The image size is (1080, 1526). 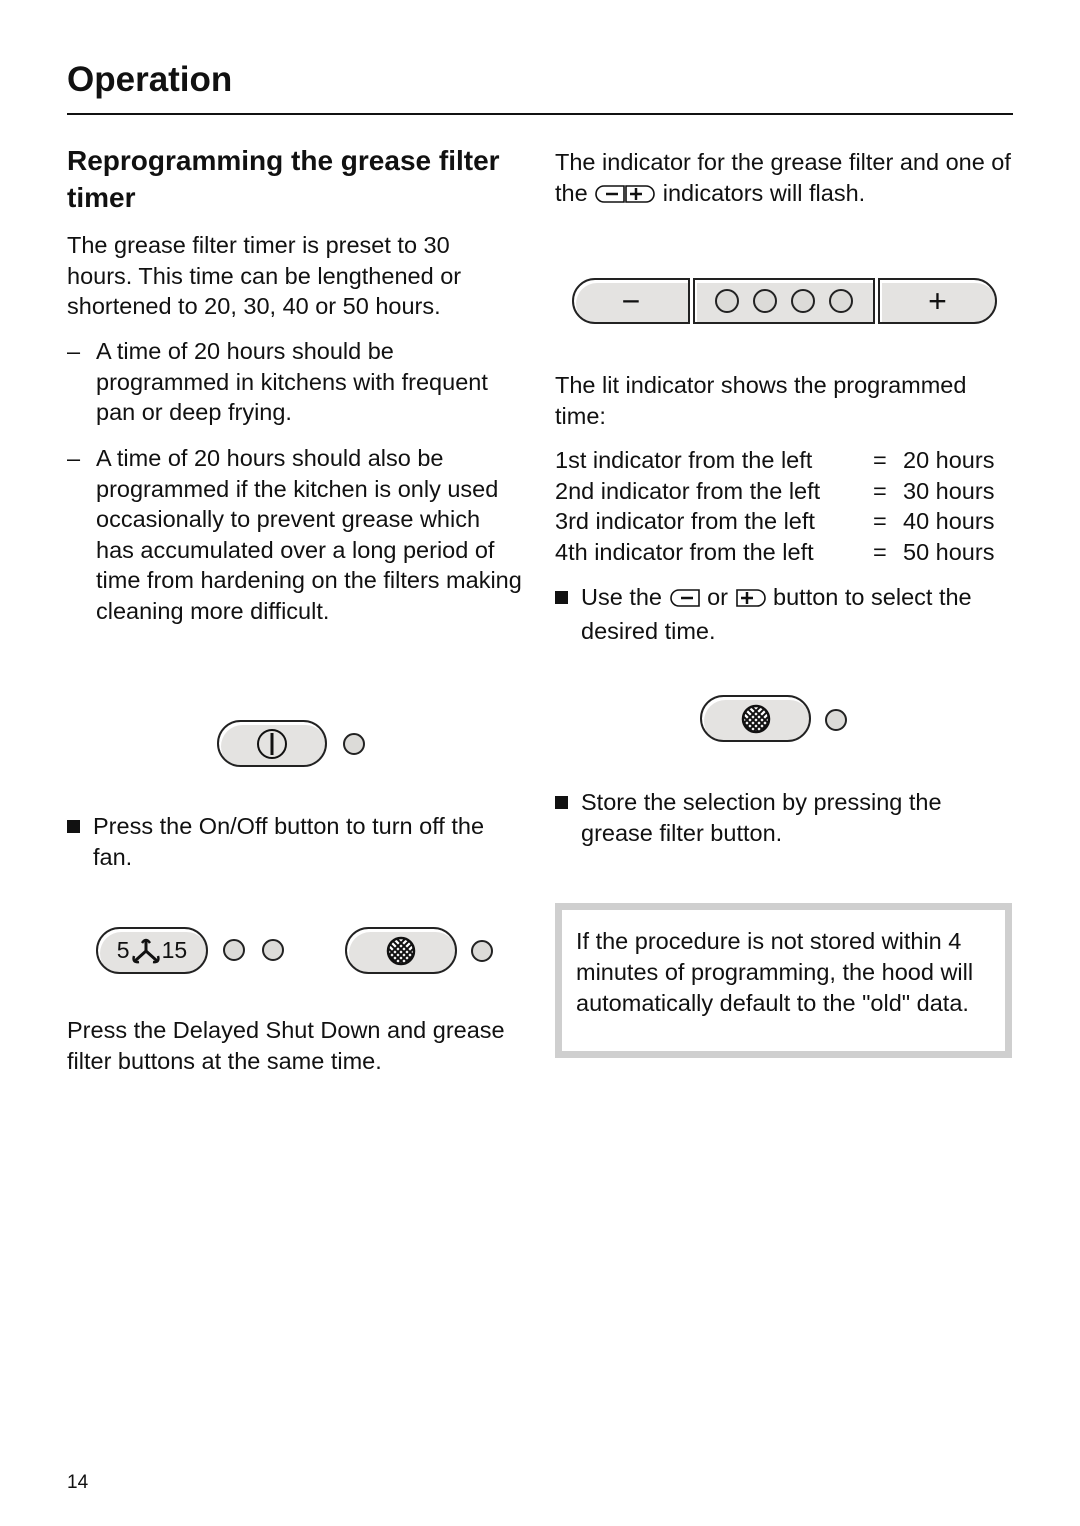 What do you see at coordinates (949, 521) in the screenshot?
I see `mapping-value: 40 hours` at bounding box center [949, 521].